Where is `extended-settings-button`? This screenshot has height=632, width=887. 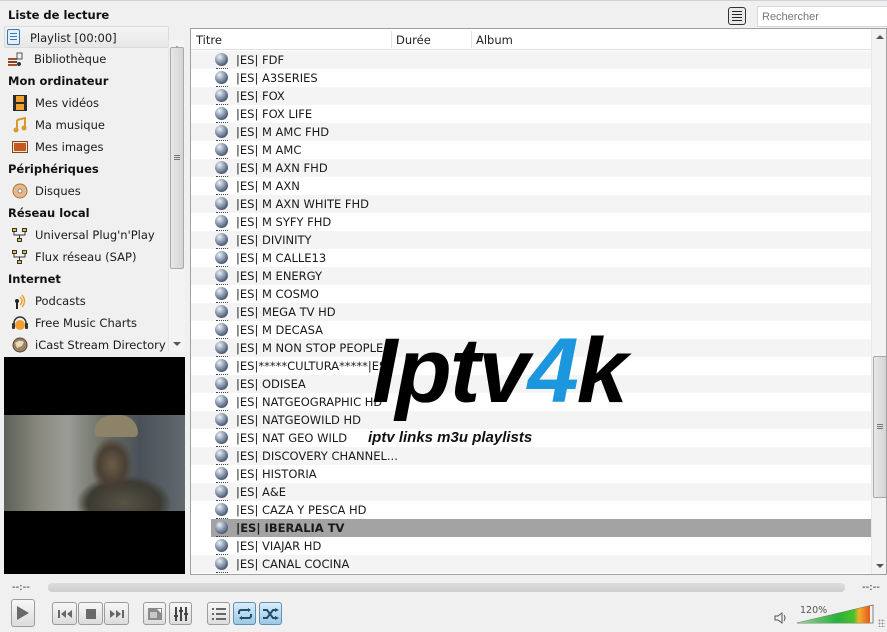 extended-settings-button is located at coordinates (180, 613).